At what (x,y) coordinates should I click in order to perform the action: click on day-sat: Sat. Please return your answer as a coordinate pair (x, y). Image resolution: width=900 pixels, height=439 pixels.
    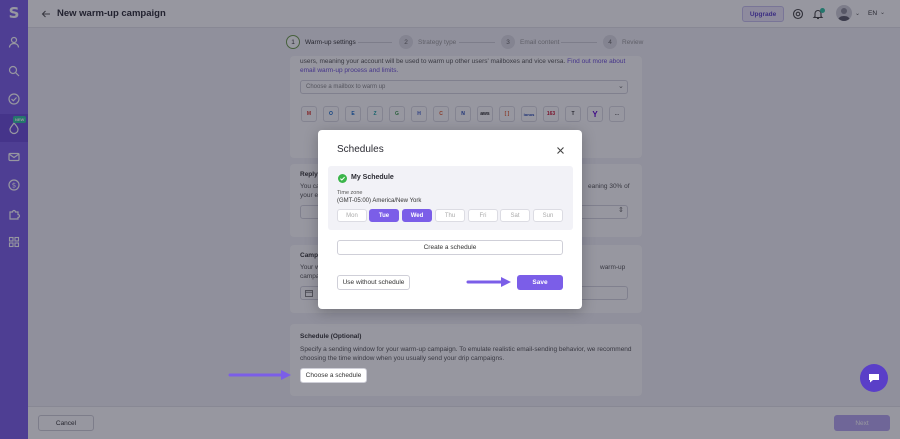
    Looking at the image, I should click on (515, 215).